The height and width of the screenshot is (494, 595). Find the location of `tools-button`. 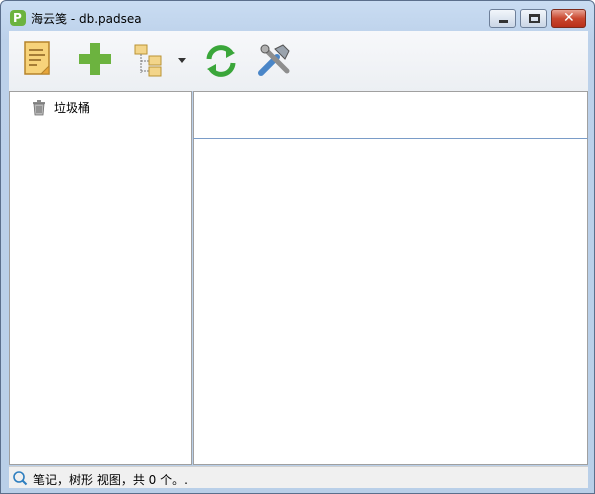

tools-button is located at coordinates (275, 61).